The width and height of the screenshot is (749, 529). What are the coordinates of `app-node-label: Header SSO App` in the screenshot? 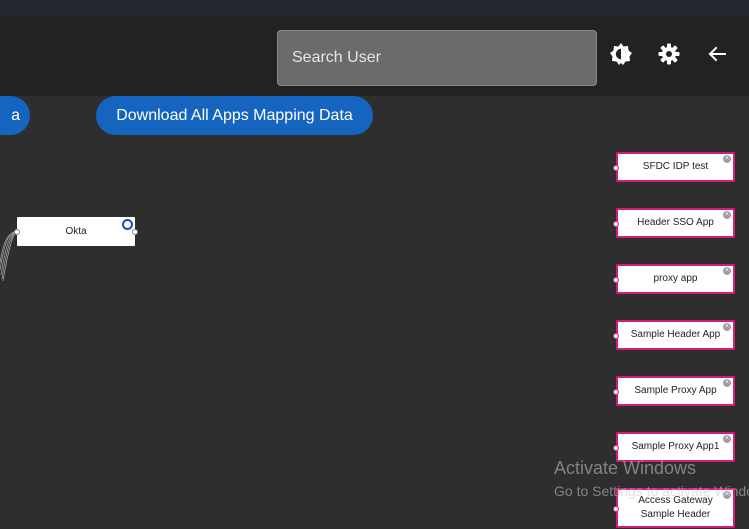 It's located at (675, 222).